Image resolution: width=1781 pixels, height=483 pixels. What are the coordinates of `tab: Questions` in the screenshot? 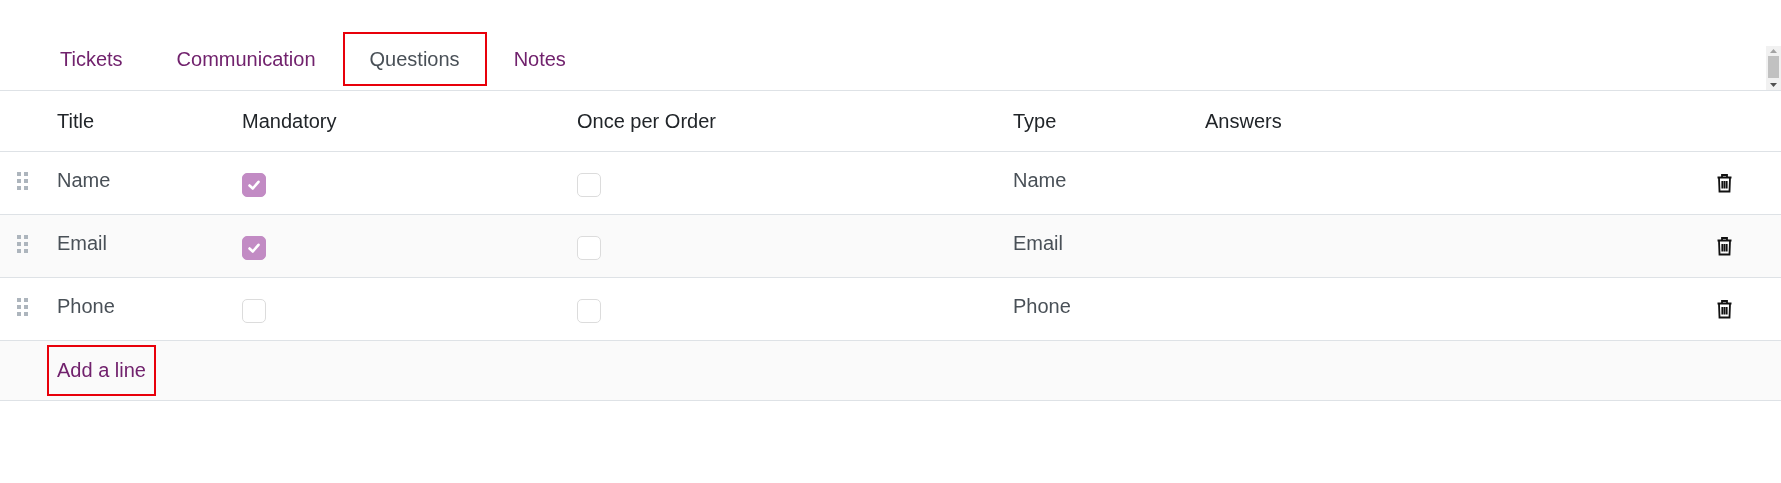 It's located at (414, 59).